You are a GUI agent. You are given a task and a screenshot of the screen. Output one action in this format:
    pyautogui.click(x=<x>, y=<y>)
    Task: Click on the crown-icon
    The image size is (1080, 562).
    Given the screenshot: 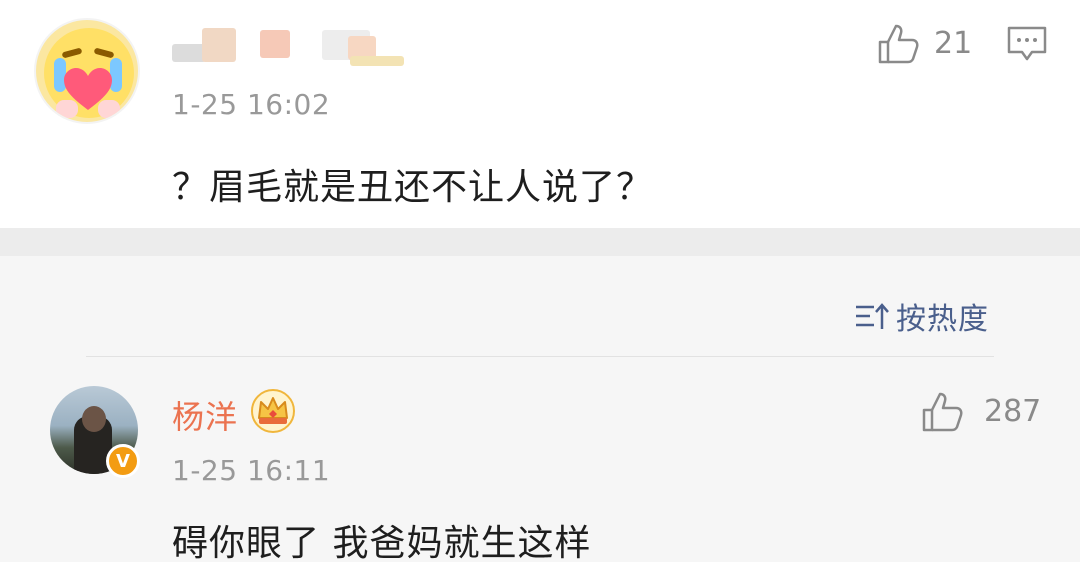 What is the action you would take?
    pyautogui.click(x=273, y=411)
    